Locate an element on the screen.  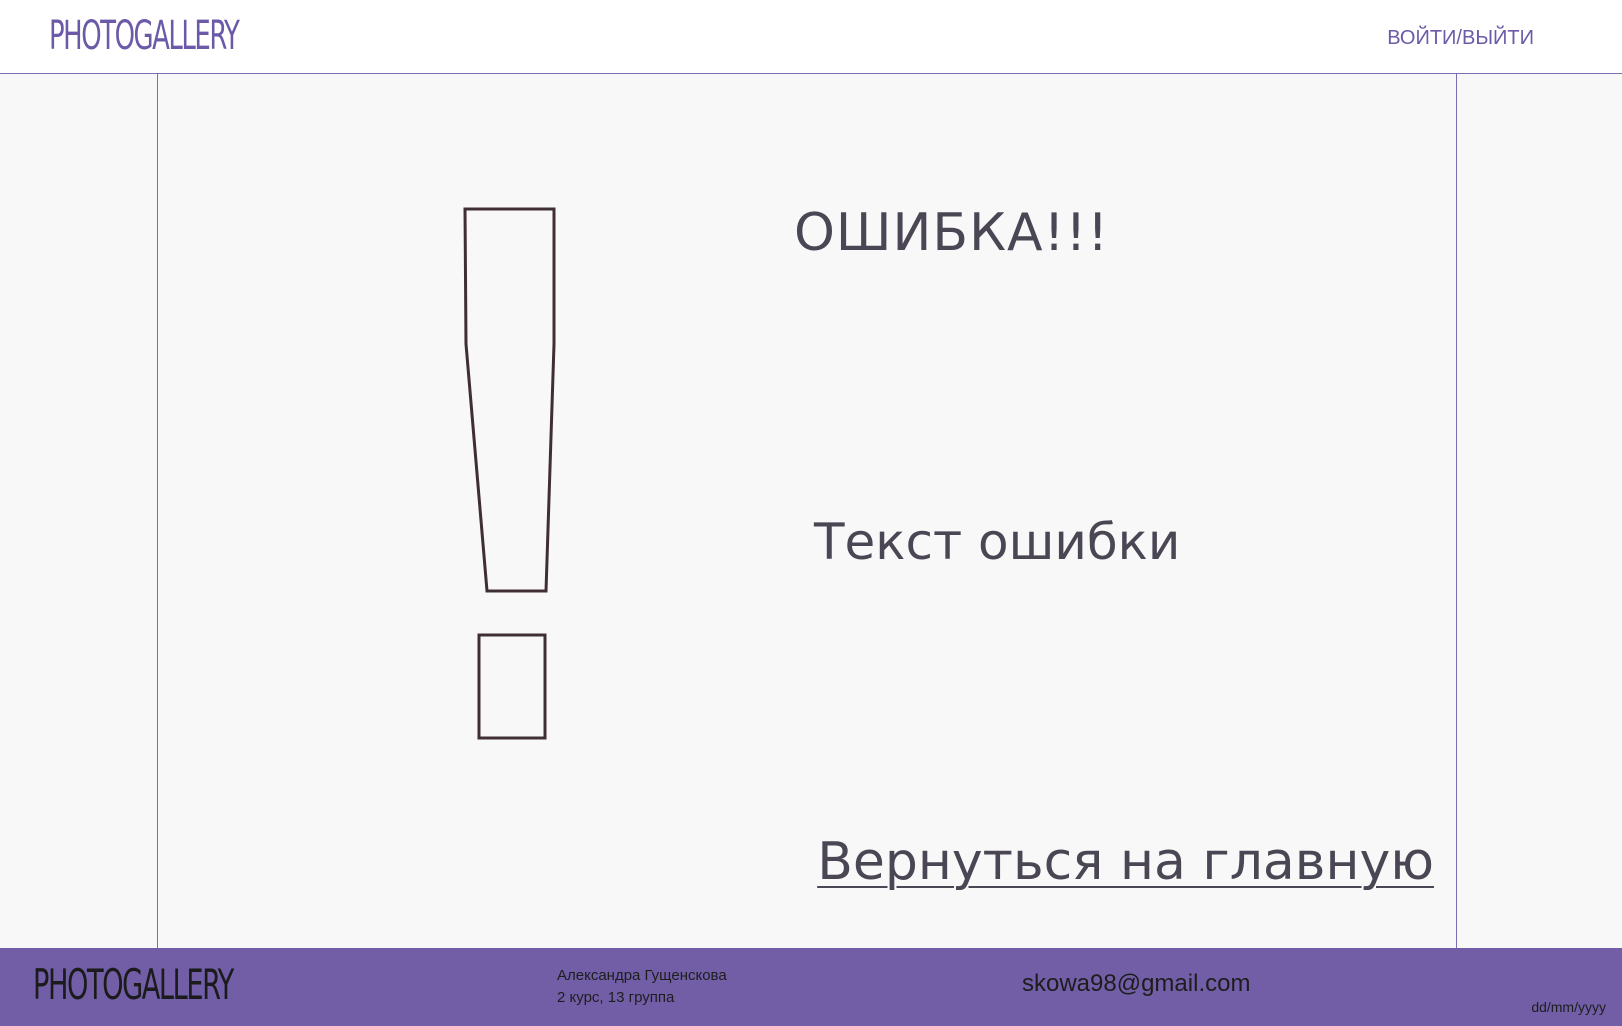
error-message: Текст ошибки is located at coordinates (997, 542).